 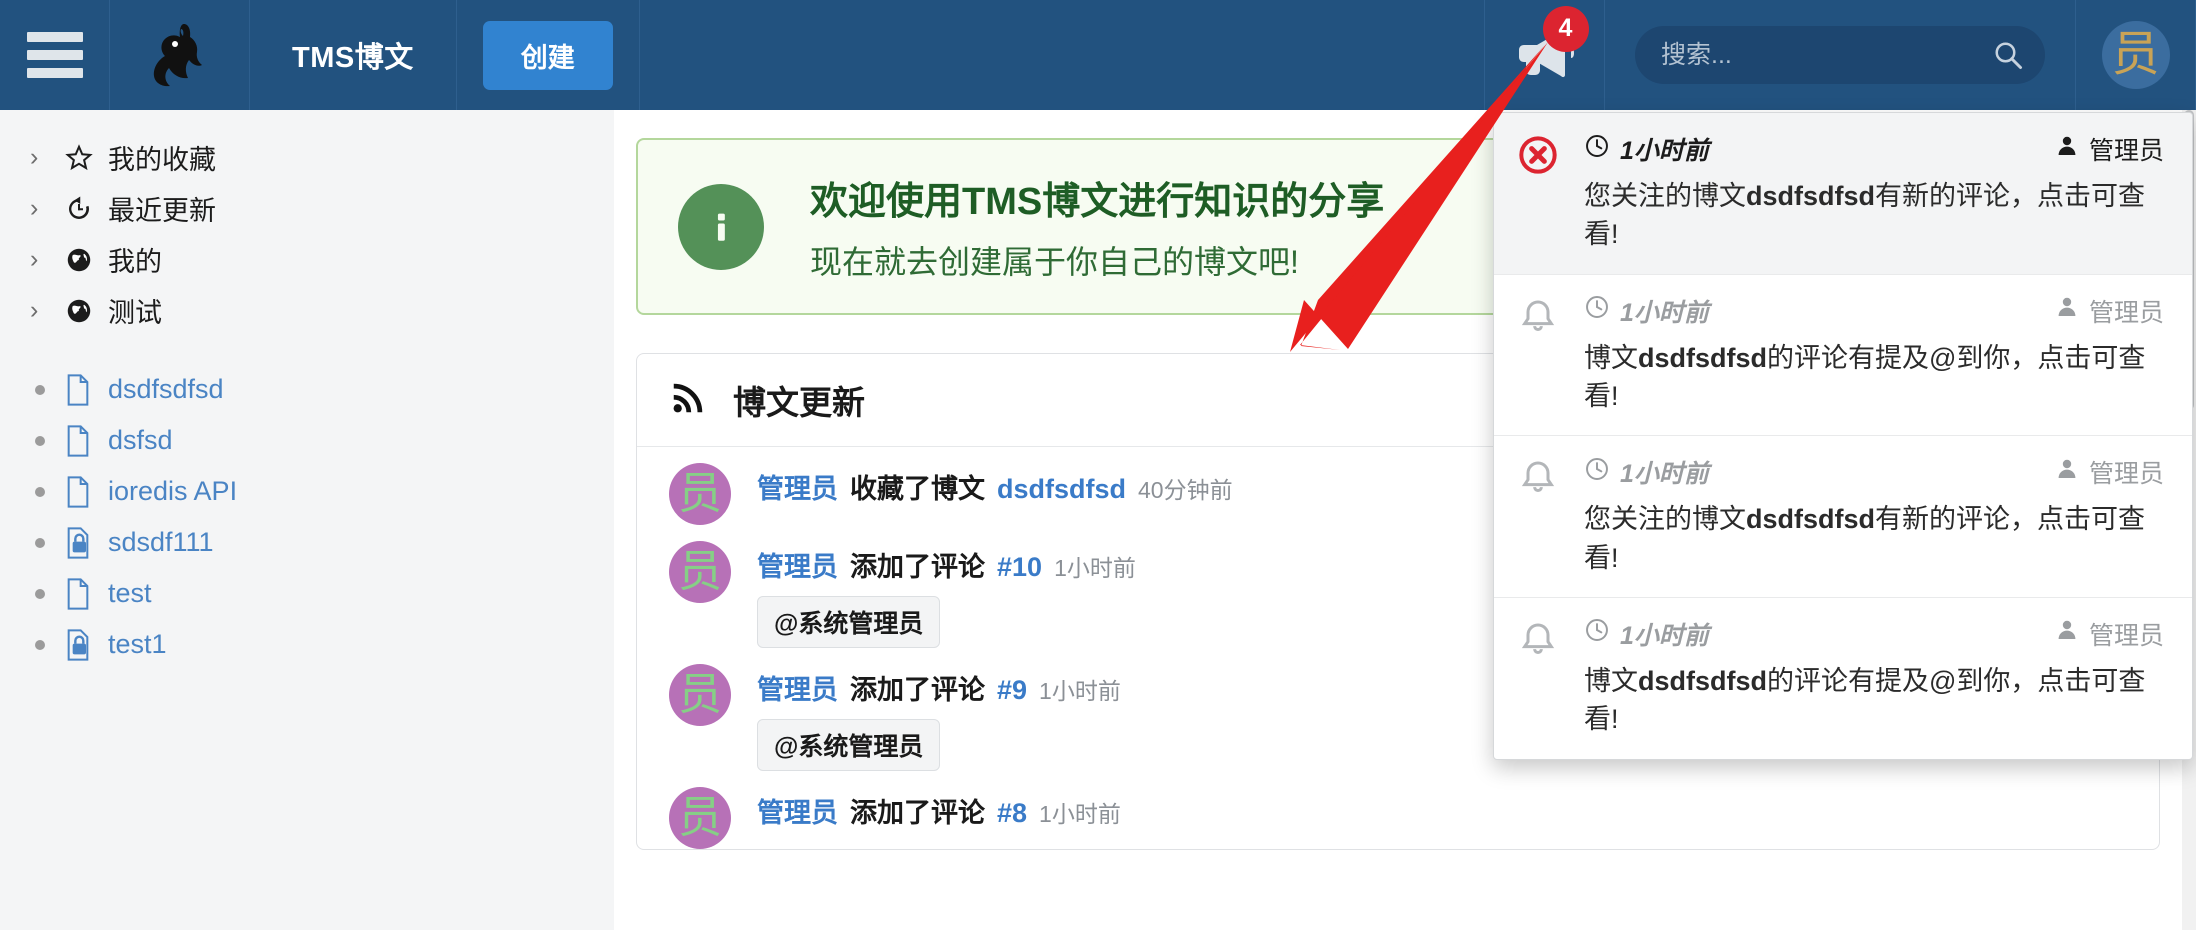 I want to click on sidebar-doc-test: test, so click(x=307, y=593).